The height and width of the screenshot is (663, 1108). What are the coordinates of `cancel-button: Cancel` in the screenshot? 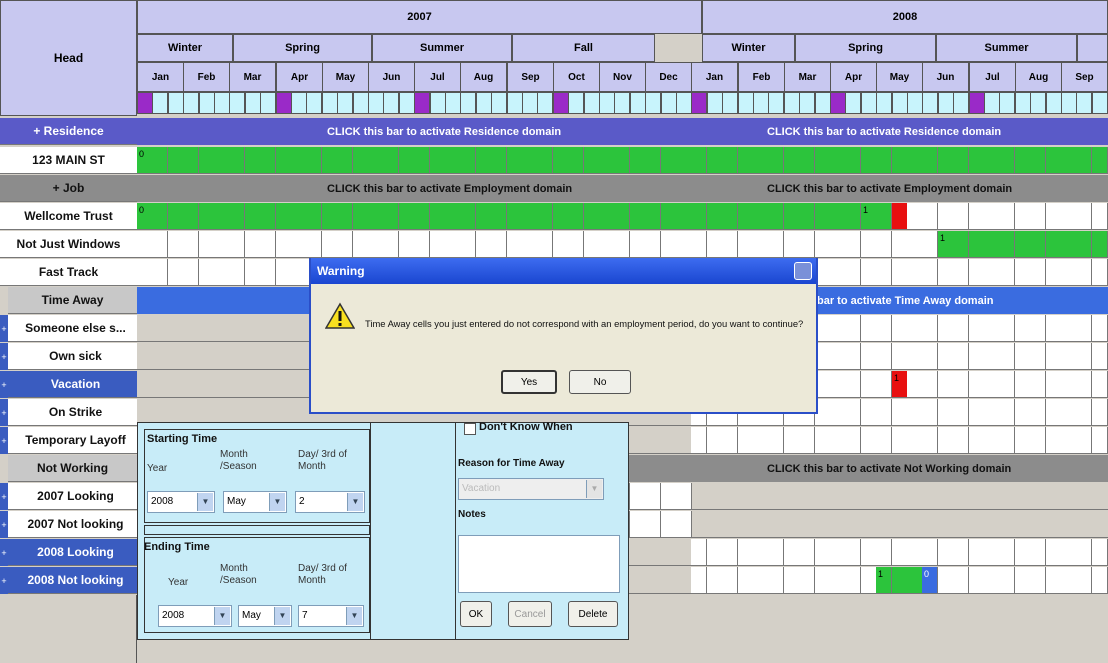 It's located at (530, 614).